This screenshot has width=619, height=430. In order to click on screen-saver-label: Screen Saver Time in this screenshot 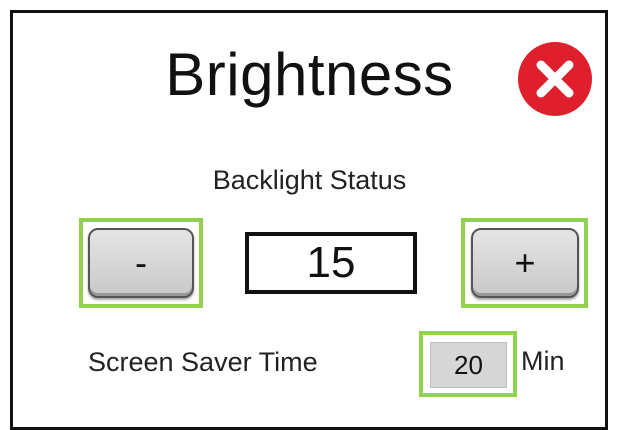, I will do `click(203, 362)`.